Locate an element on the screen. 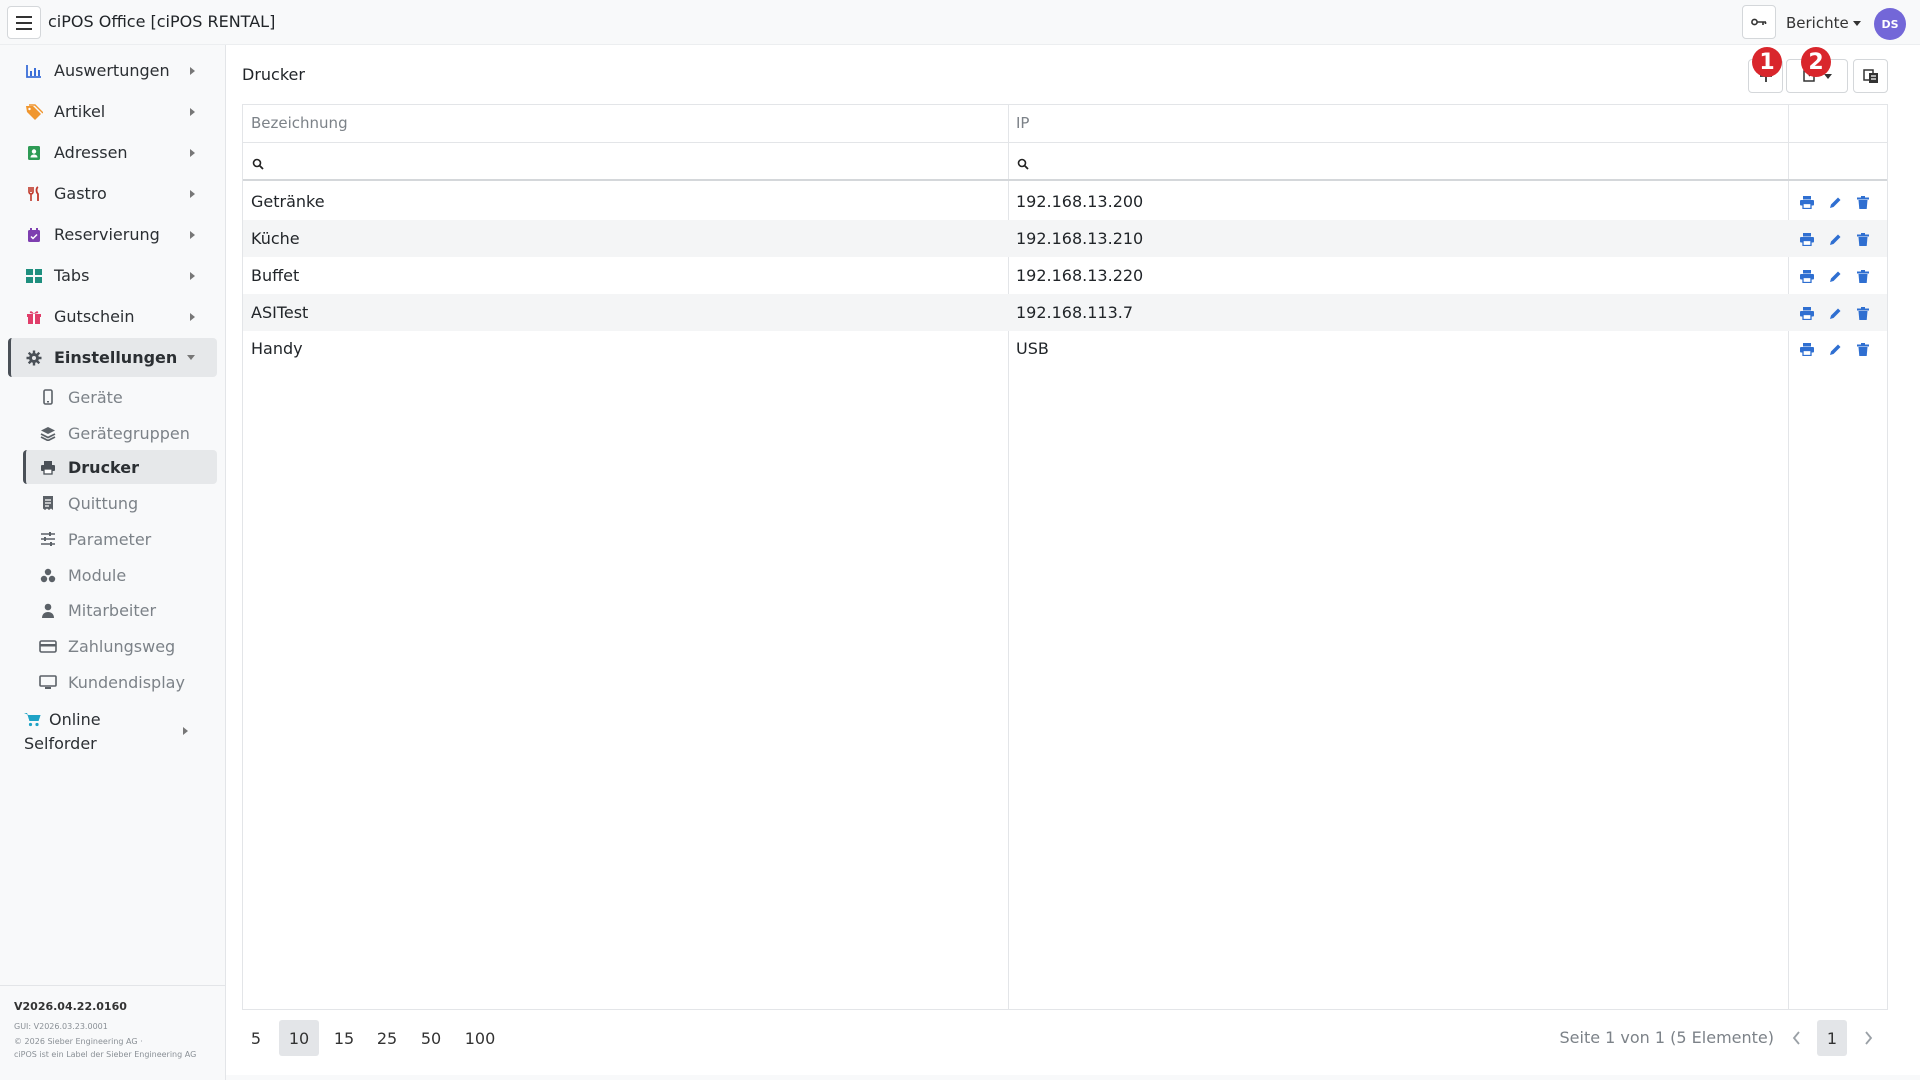 This screenshot has height=1080, width=1920. sidebar-subitem-geraetegruppen: Gerätegruppen is located at coordinates (120, 433).